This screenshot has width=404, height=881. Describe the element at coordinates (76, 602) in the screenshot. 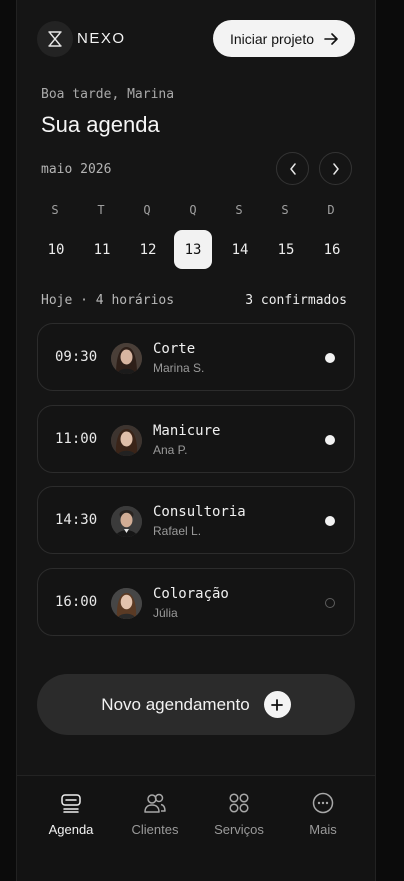

I see `appointment-time: 16:00` at that location.